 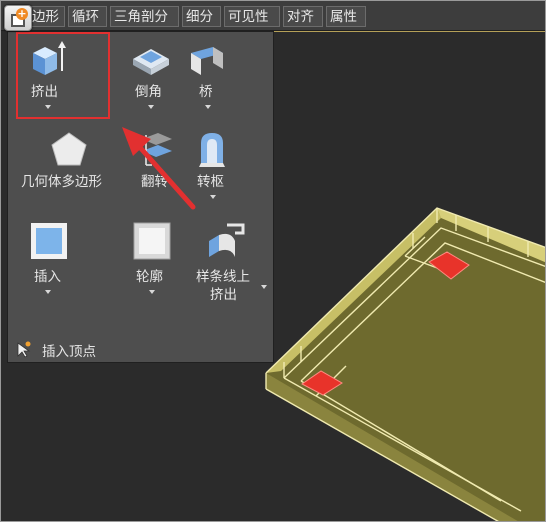 What do you see at coordinates (18, 18) in the screenshot?
I see `app-add-icon: +` at bounding box center [18, 18].